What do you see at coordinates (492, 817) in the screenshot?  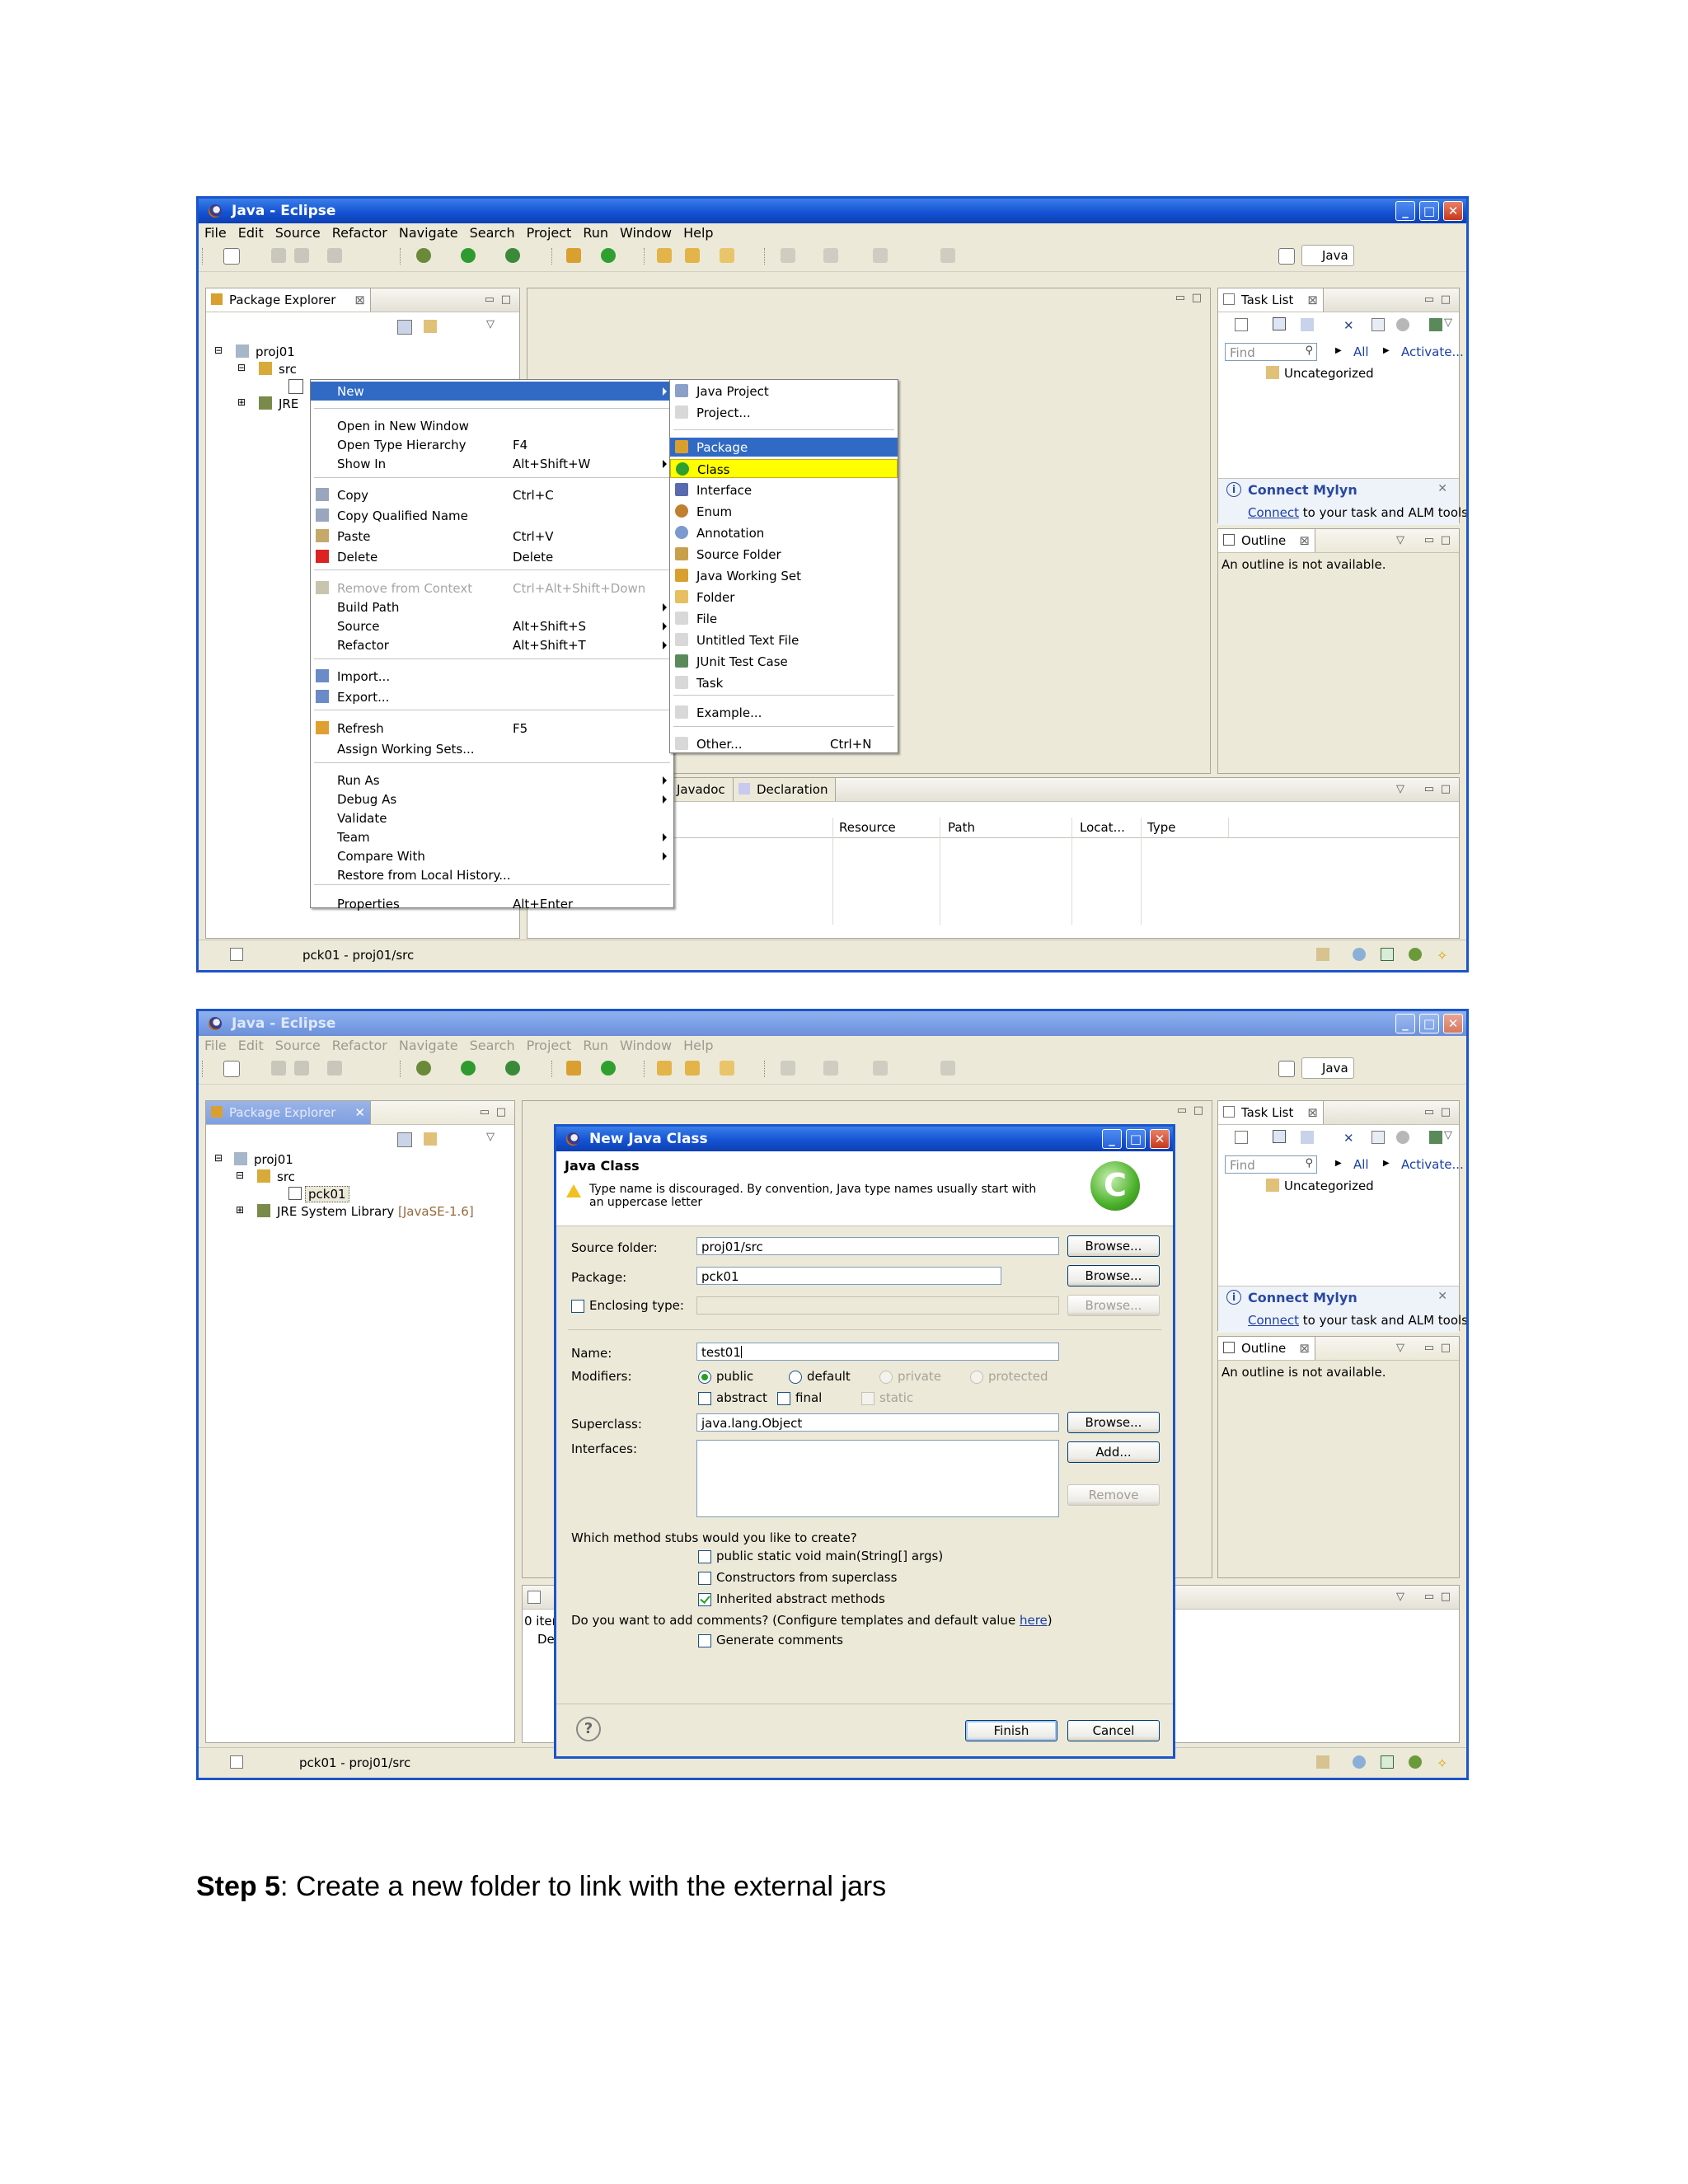 I see `context-menu-item-validate: Validate` at bounding box center [492, 817].